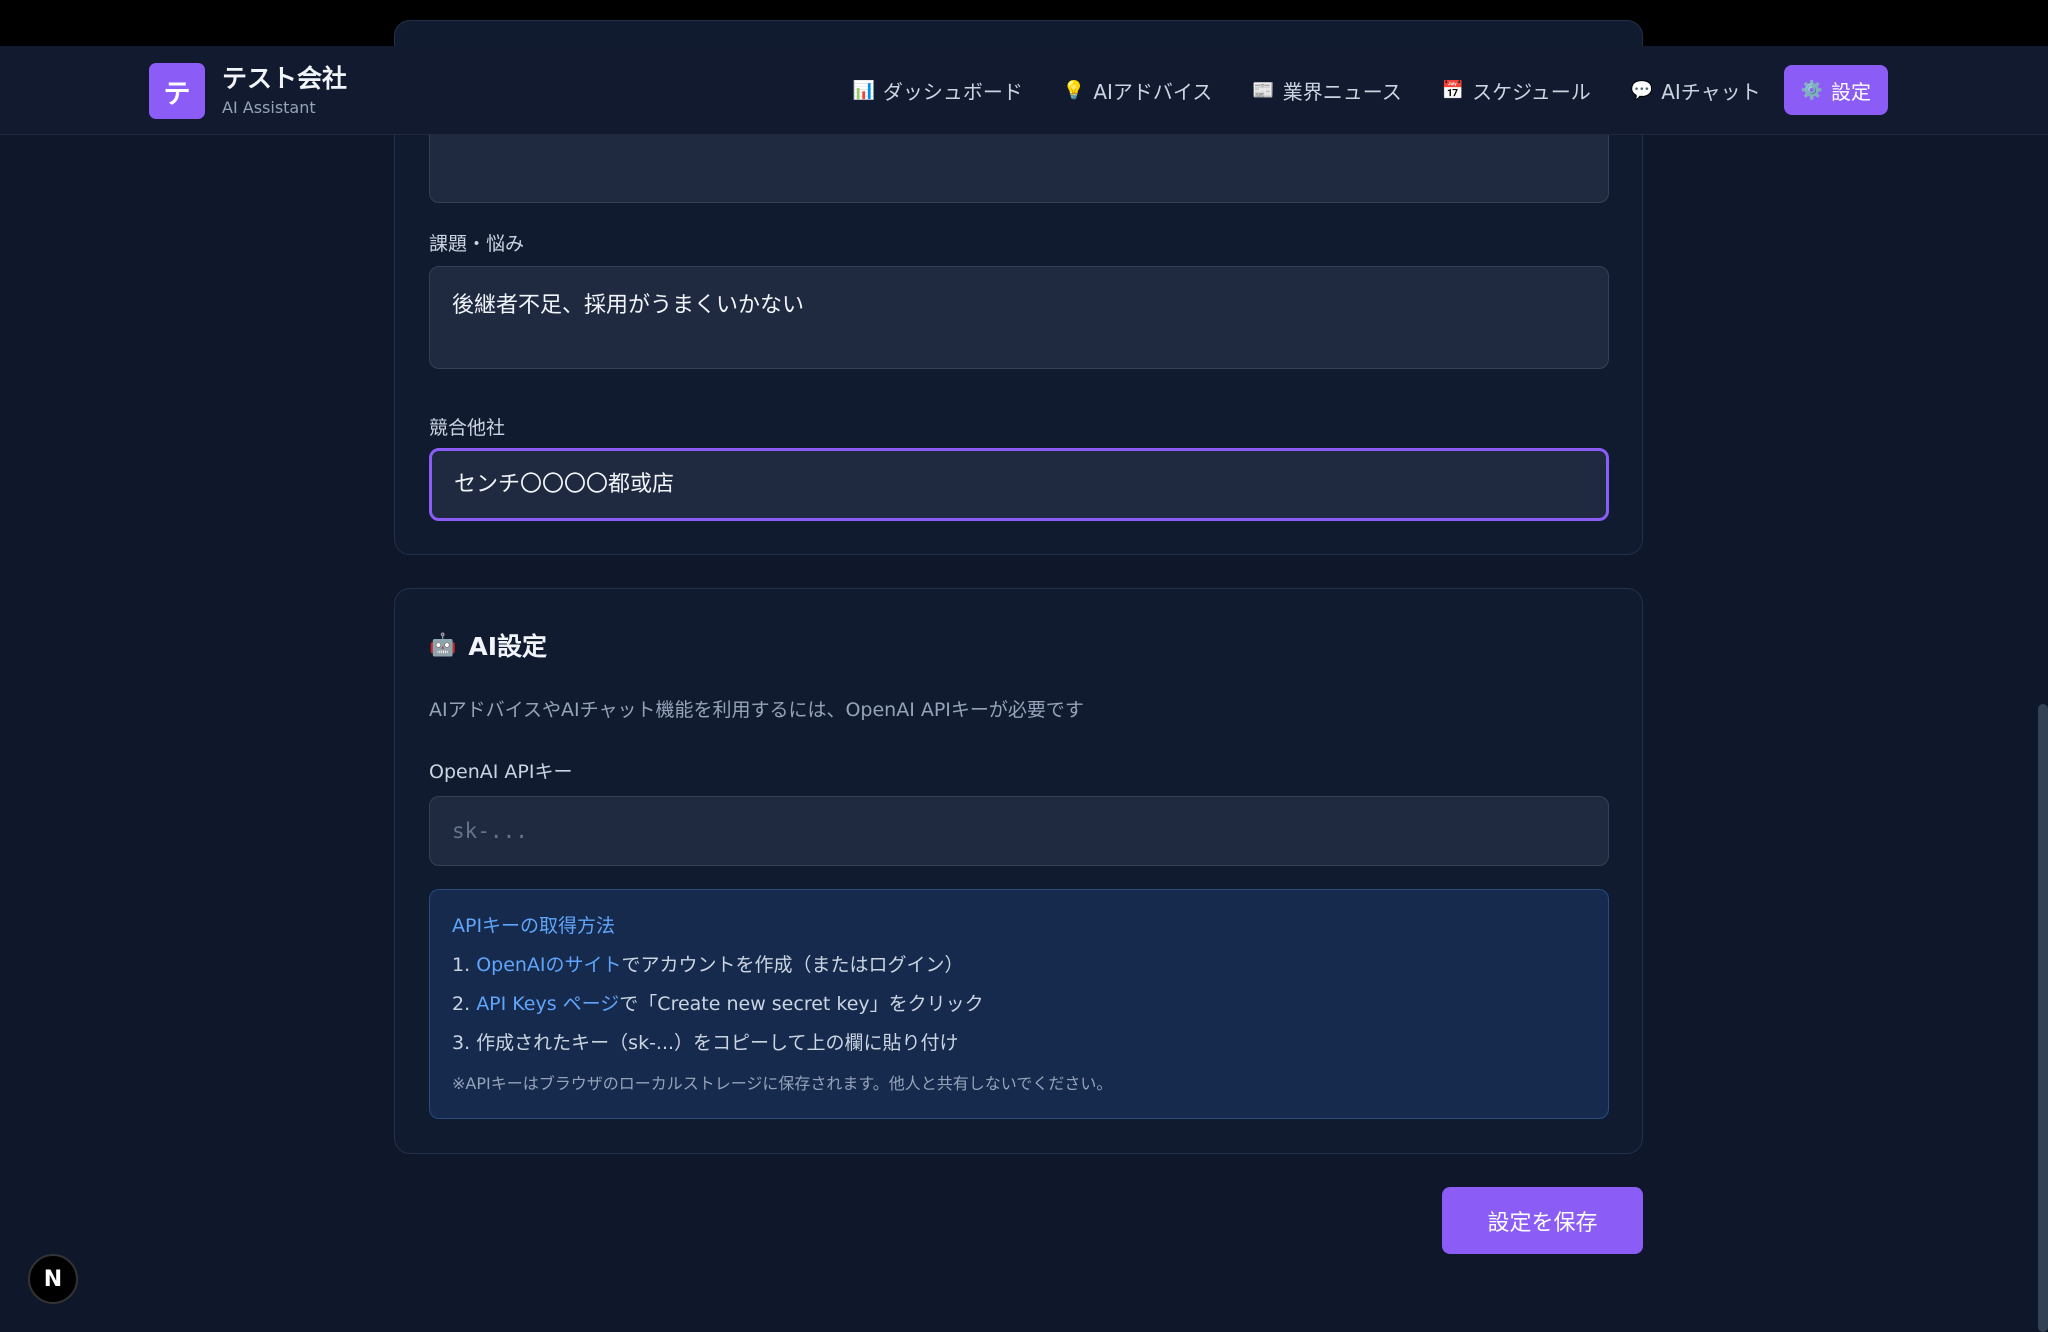  Describe the element at coordinates (1642, 90) in the screenshot. I see `chat-bubble-icon: 💬` at that location.